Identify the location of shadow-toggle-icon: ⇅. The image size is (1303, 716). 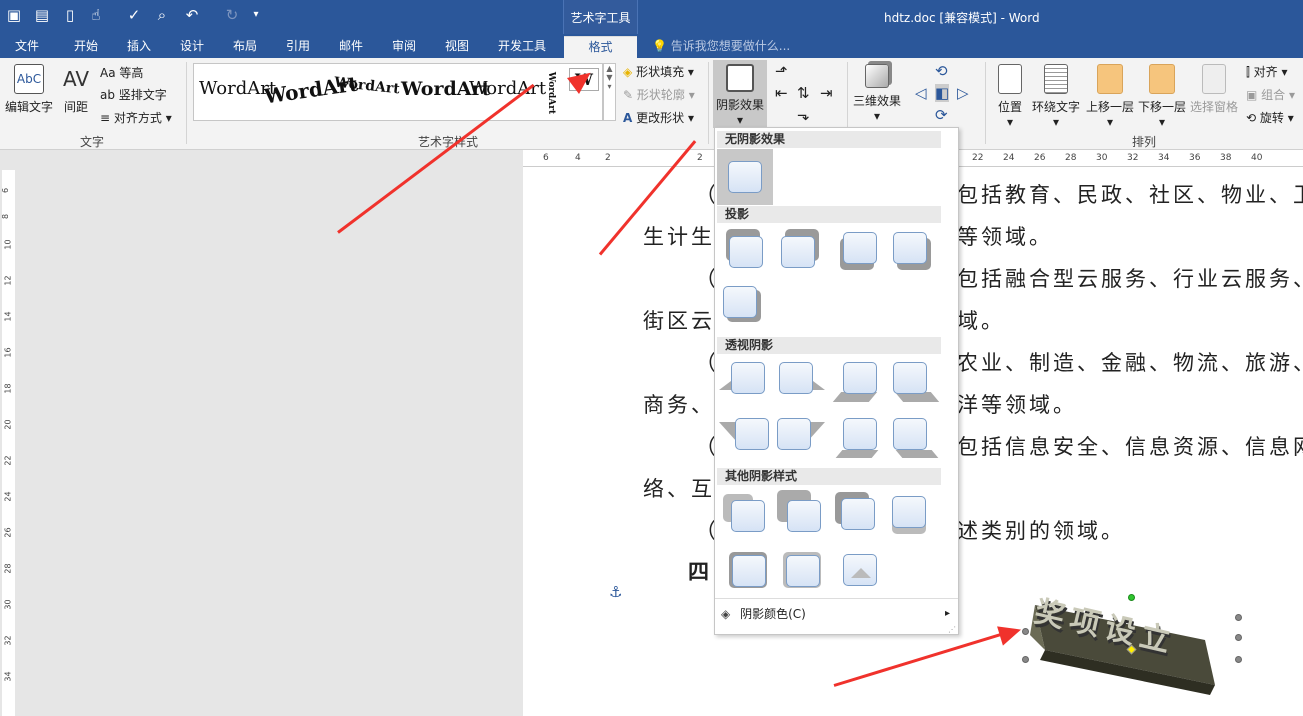
(803, 93).